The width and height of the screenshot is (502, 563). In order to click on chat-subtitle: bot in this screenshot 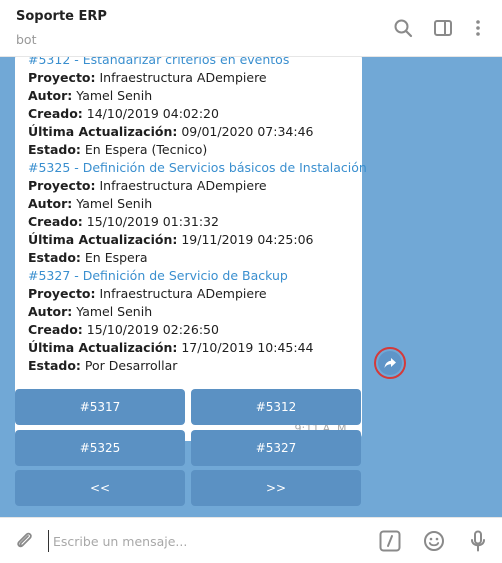, I will do `click(26, 39)`.